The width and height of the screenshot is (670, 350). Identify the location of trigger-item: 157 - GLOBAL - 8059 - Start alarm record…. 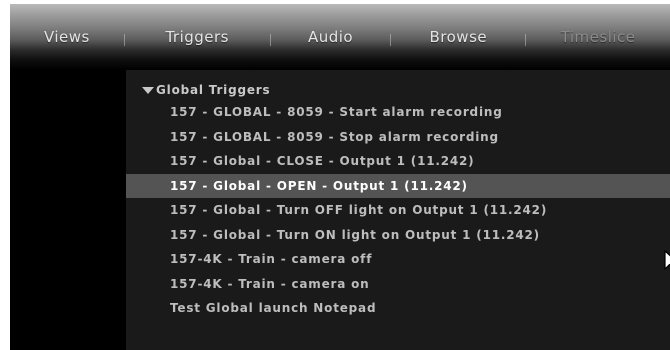
(398, 112).